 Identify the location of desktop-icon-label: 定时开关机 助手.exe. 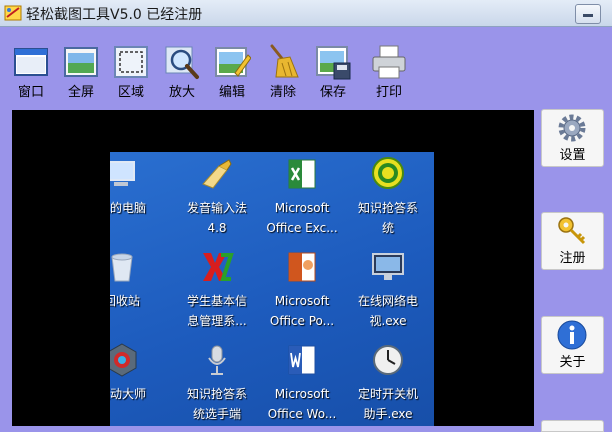
(387, 404).